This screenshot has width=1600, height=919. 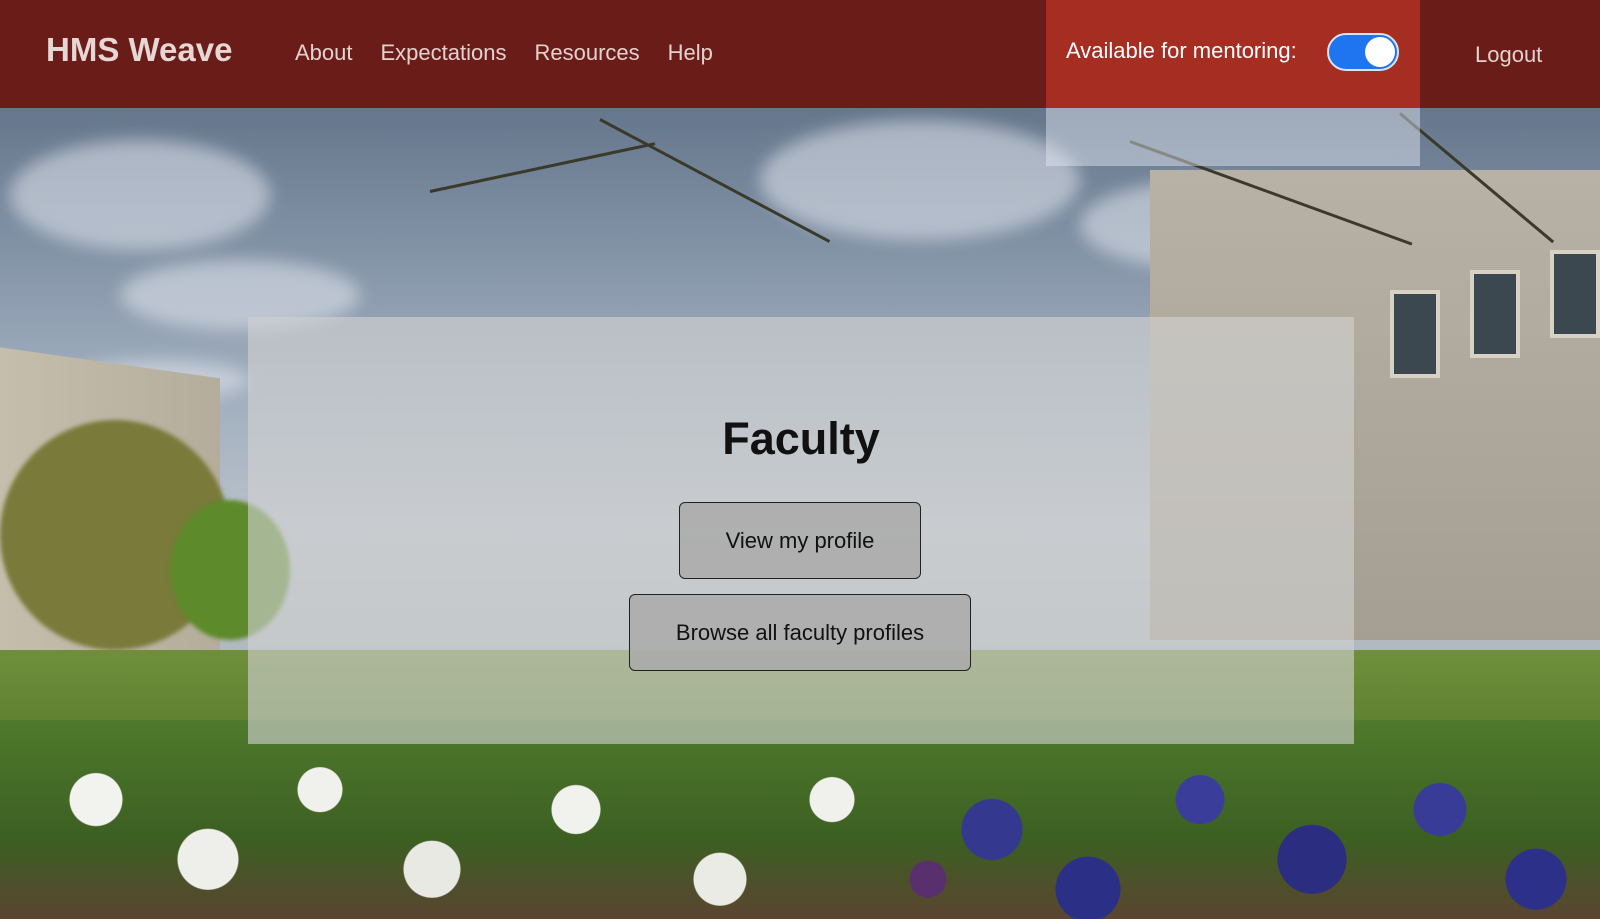 I want to click on mentoring-toggle, so click(x=1363, y=52).